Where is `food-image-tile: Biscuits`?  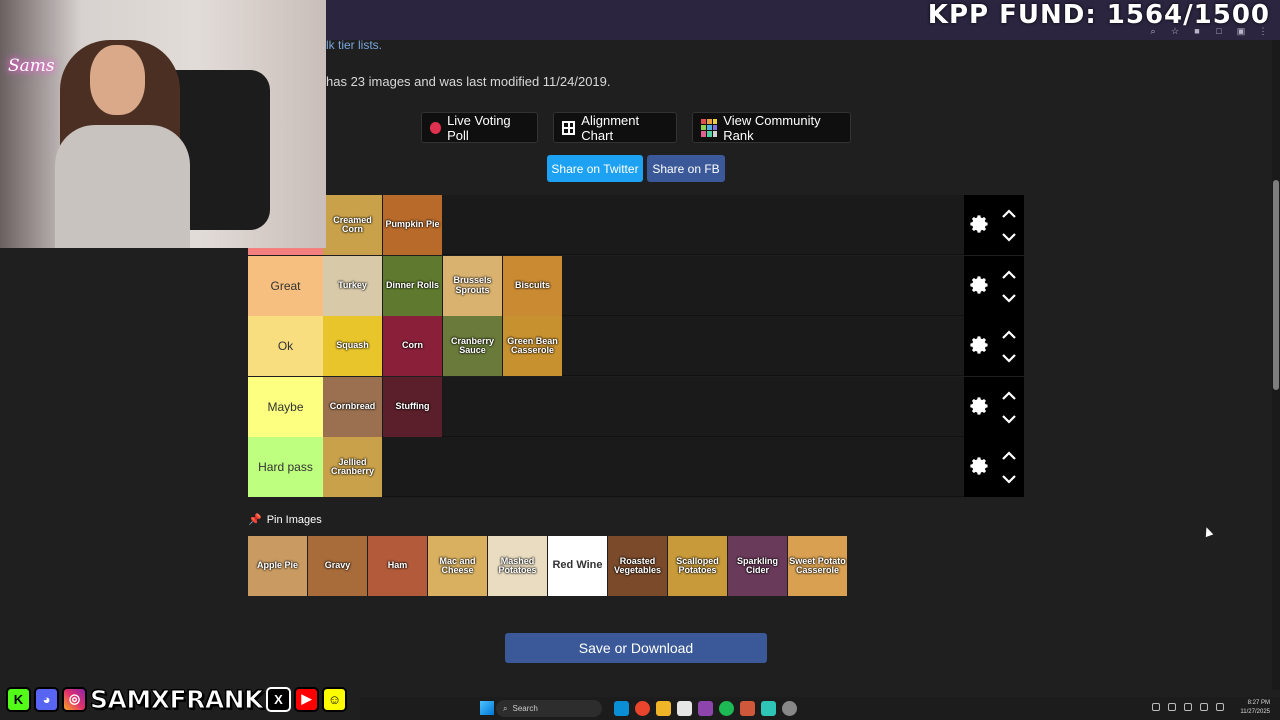 food-image-tile: Biscuits is located at coordinates (532, 285).